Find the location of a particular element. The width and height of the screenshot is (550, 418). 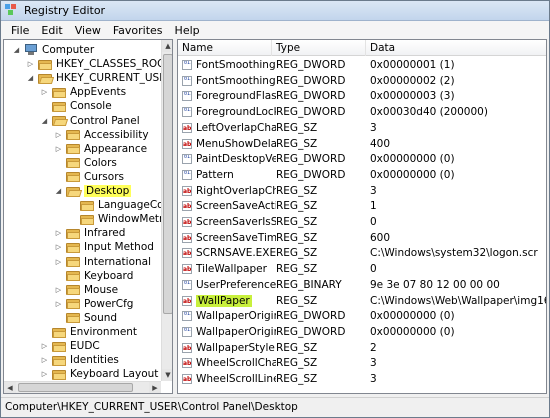

tree-item: ◢ Computer is located at coordinates (53, 50).